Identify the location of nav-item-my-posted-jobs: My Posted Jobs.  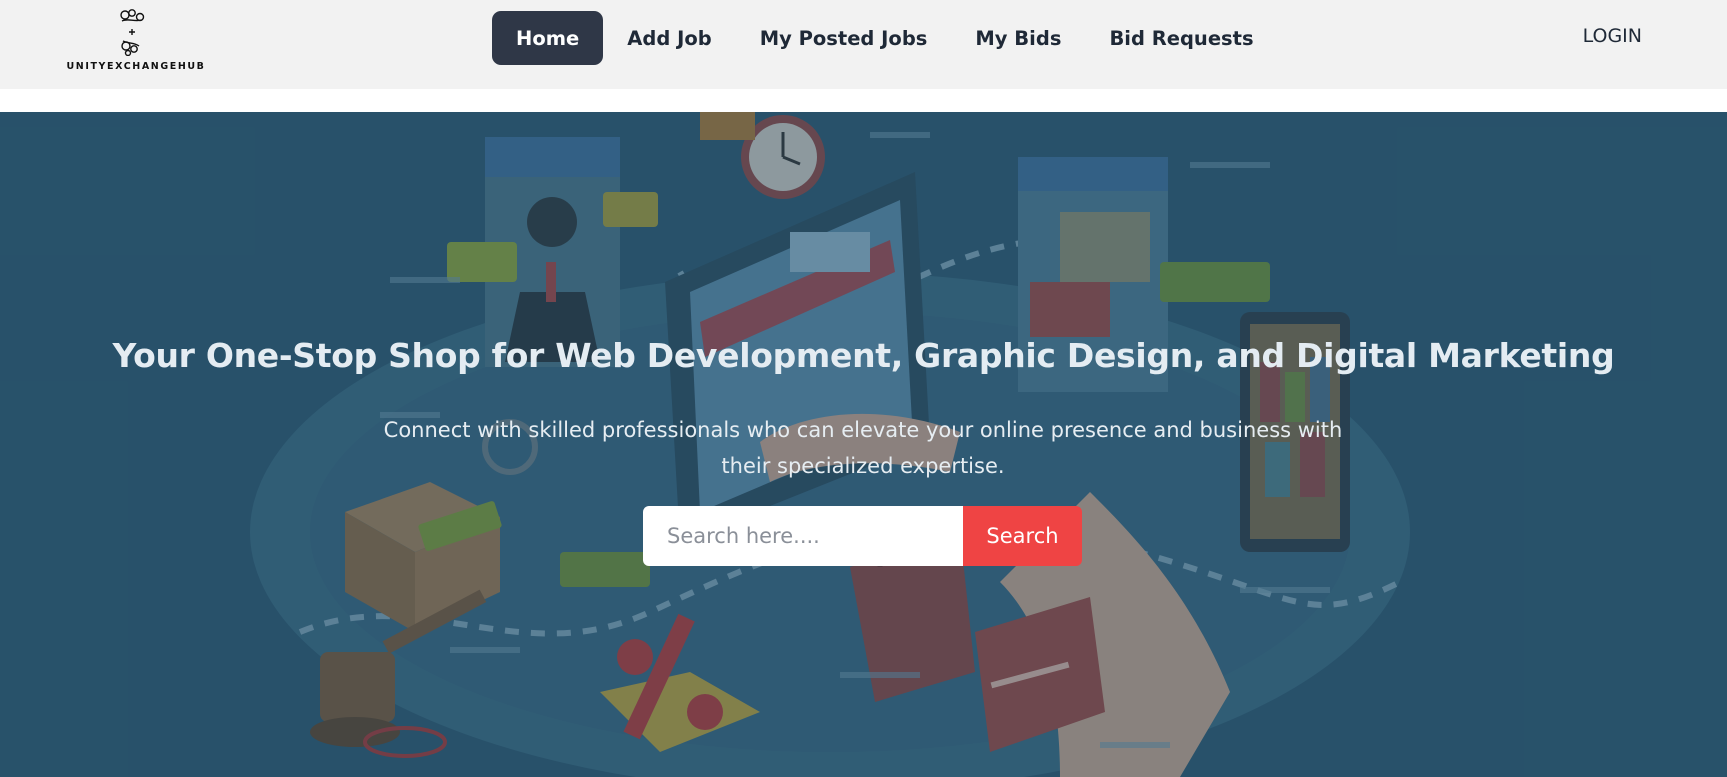
(844, 38).